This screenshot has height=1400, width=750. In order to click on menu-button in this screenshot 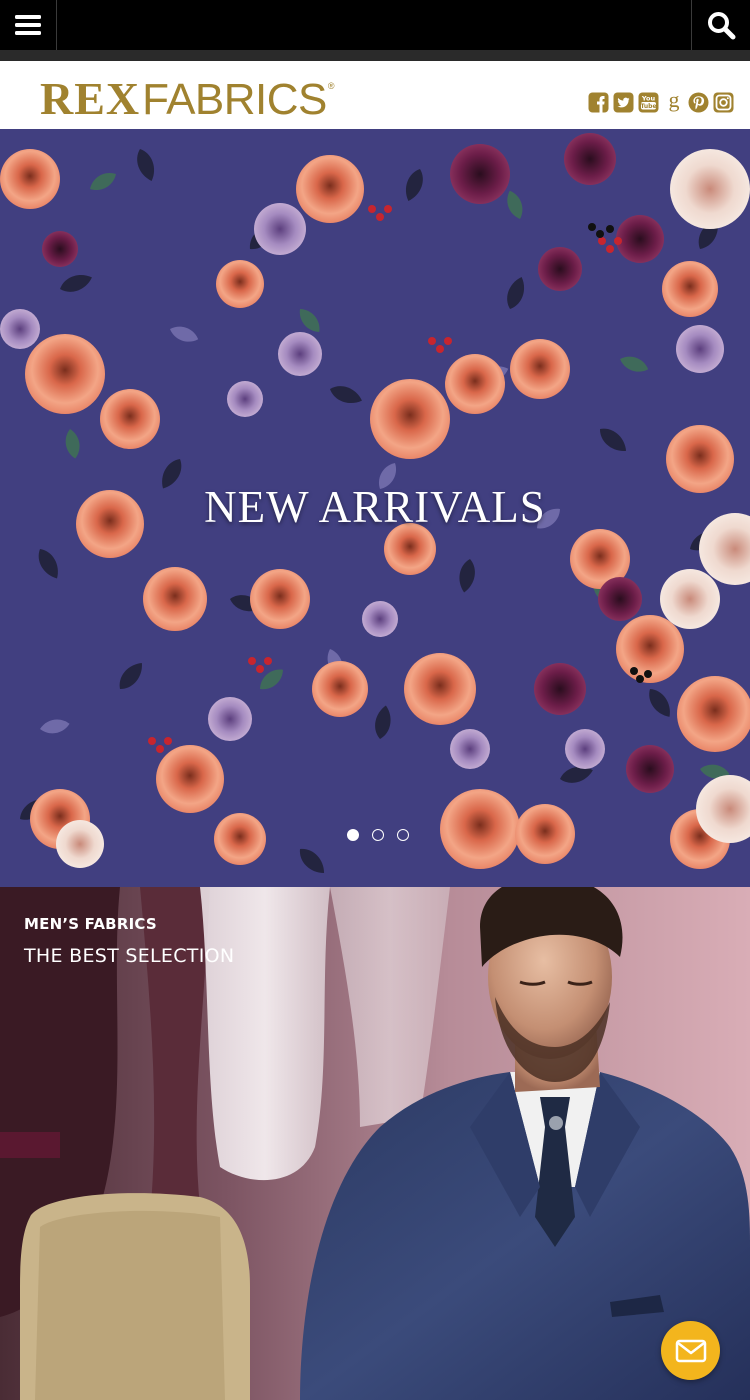, I will do `click(28, 25)`.